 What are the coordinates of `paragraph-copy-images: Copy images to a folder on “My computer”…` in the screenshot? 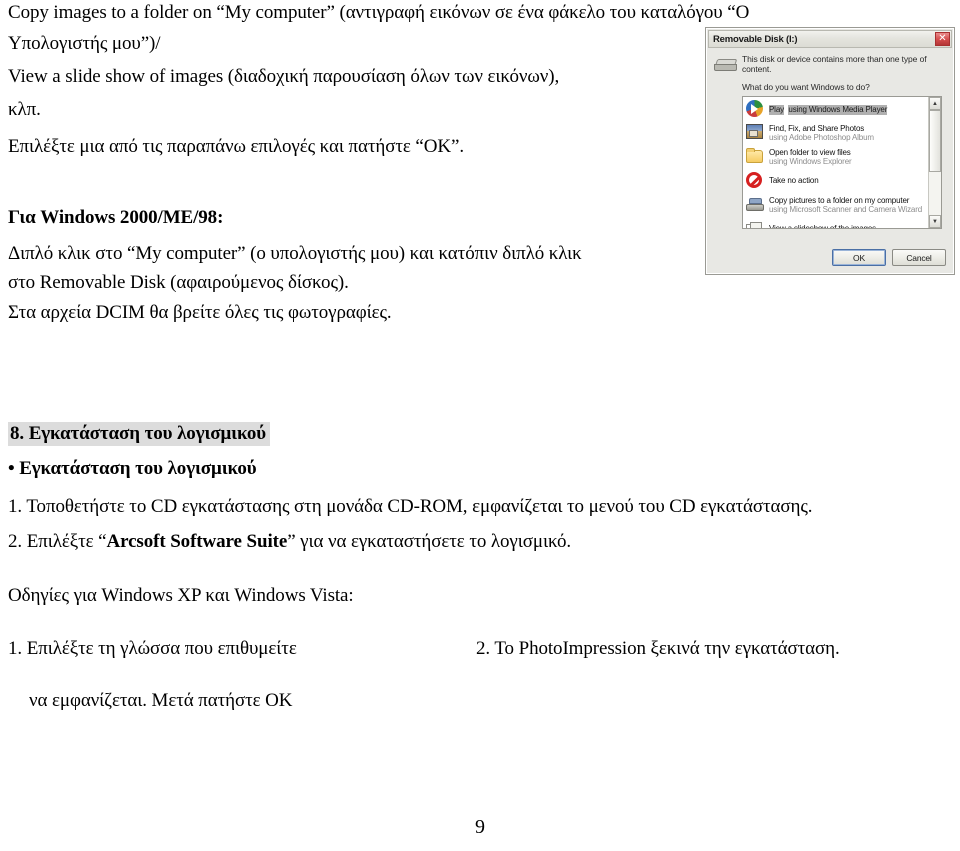 It's located at (379, 12).